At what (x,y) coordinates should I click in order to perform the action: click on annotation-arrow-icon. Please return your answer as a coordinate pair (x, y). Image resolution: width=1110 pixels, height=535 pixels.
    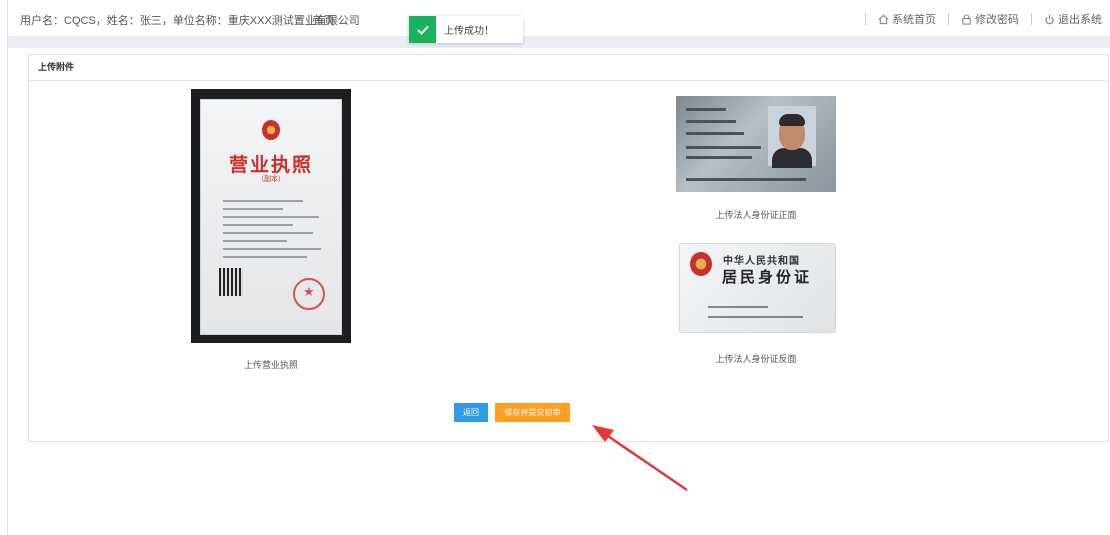
    Looking at the image, I should click on (640, 458).